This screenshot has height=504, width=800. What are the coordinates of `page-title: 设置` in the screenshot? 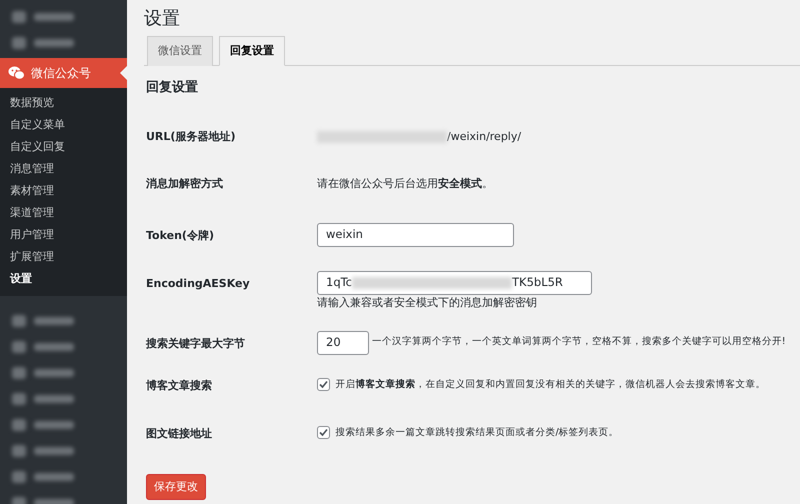 It's located at (162, 19).